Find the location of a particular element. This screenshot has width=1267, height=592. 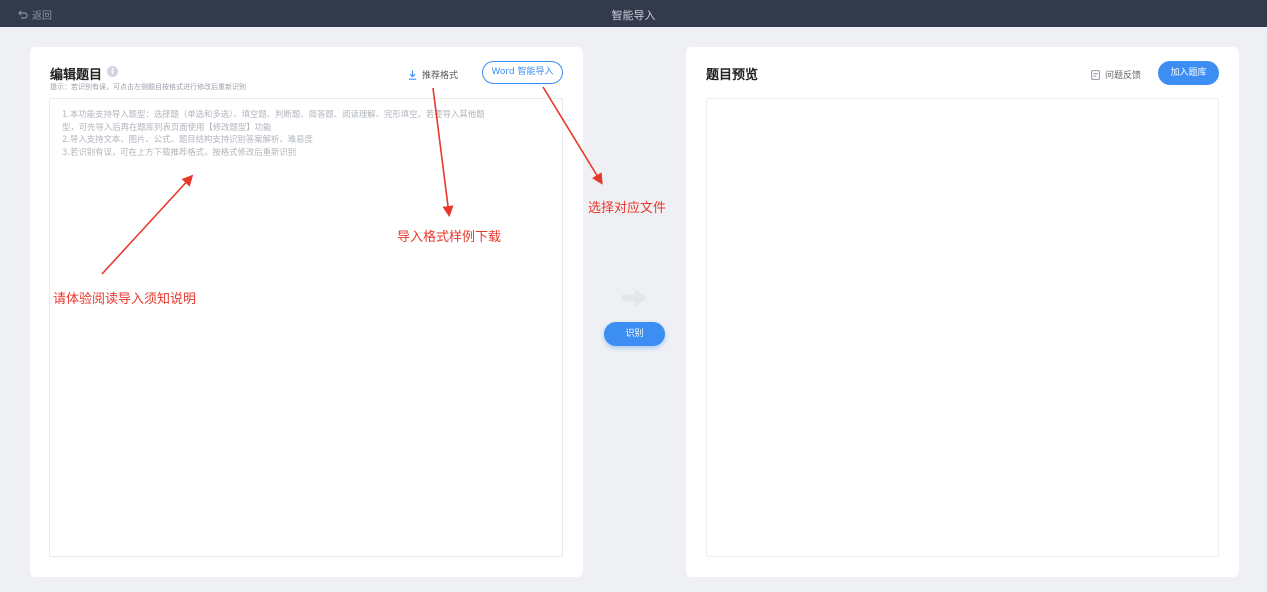

editor-title: 编辑题目 is located at coordinates (76, 75).